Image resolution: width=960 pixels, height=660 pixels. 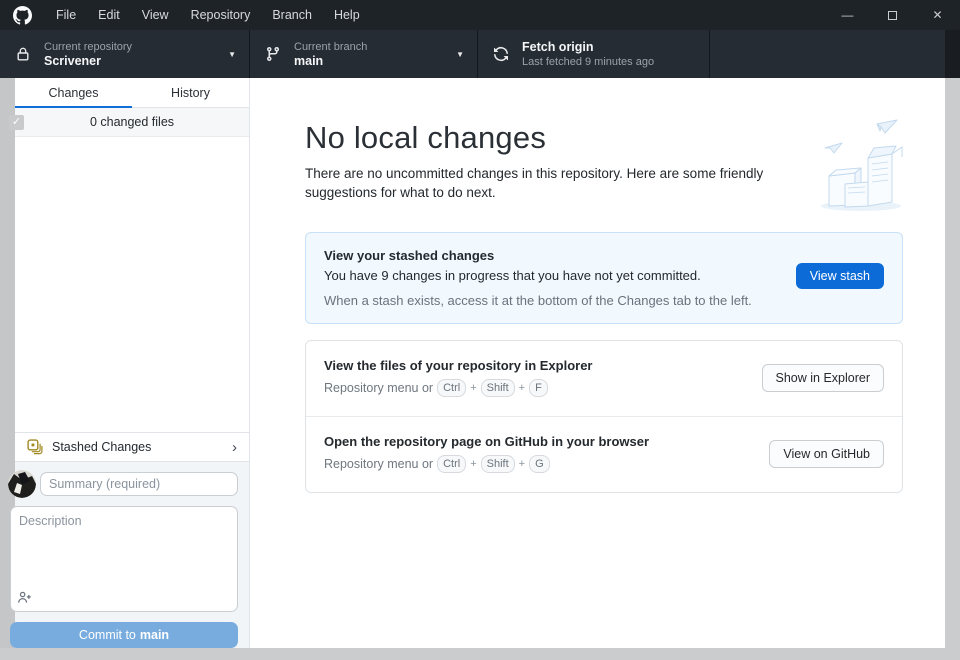 I want to click on window-controls: — ✕, so click(x=892, y=15).